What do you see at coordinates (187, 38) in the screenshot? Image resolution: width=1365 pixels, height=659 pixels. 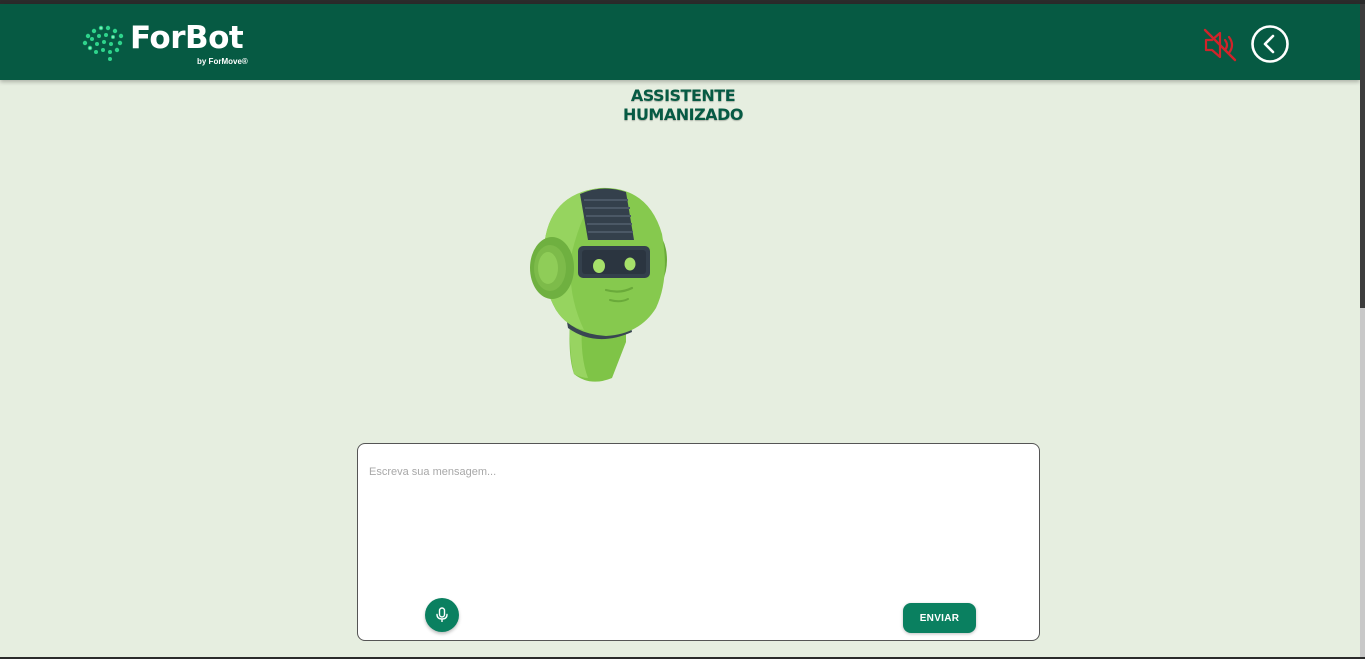 I see `logo-name: ForBot` at bounding box center [187, 38].